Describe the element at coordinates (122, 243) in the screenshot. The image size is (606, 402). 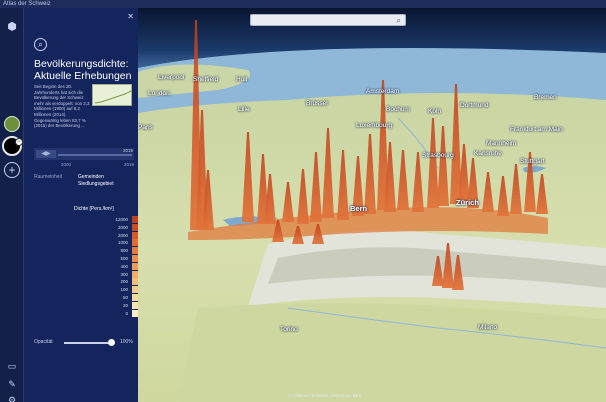
I see `legend-value: 1000` at that location.